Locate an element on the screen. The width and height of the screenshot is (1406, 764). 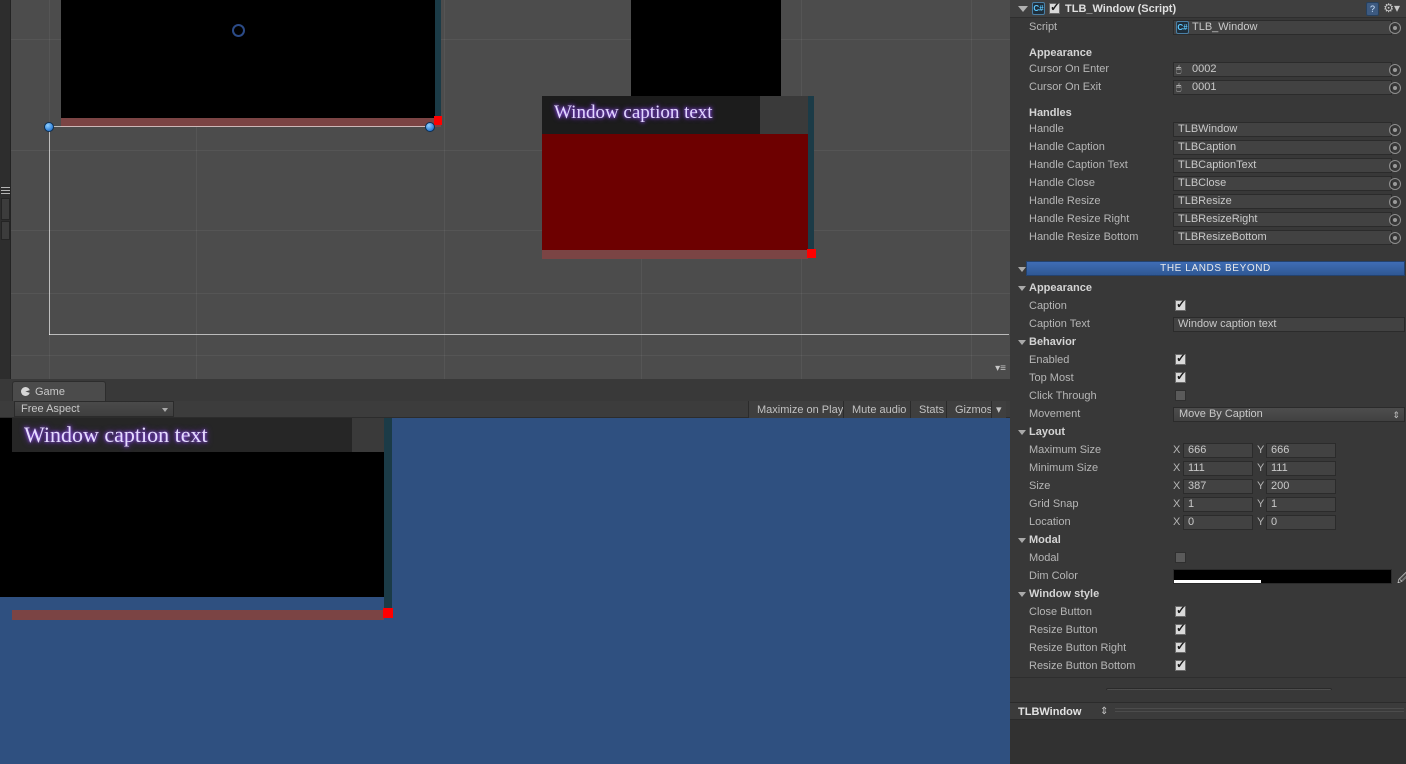
aspect-ratio-dropdown: Free Aspect is located at coordinates (94, 409).